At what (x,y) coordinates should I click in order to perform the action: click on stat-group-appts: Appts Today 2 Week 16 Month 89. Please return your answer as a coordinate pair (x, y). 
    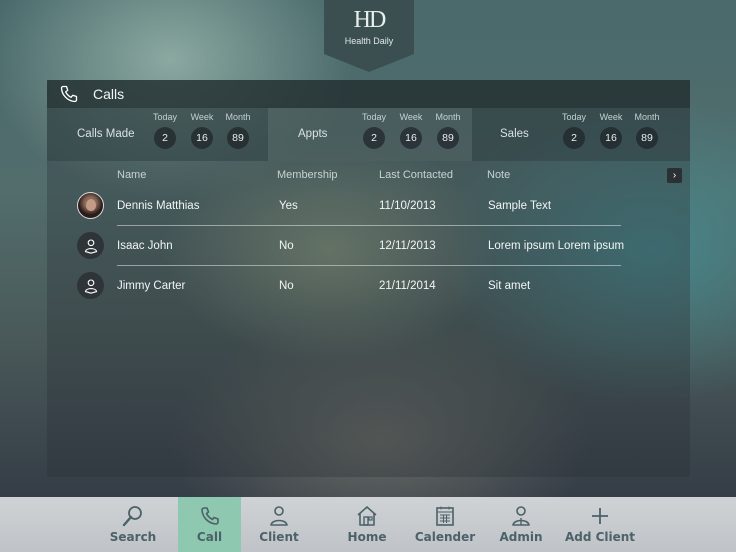
    Looking at the image, I should click on (370, 134).